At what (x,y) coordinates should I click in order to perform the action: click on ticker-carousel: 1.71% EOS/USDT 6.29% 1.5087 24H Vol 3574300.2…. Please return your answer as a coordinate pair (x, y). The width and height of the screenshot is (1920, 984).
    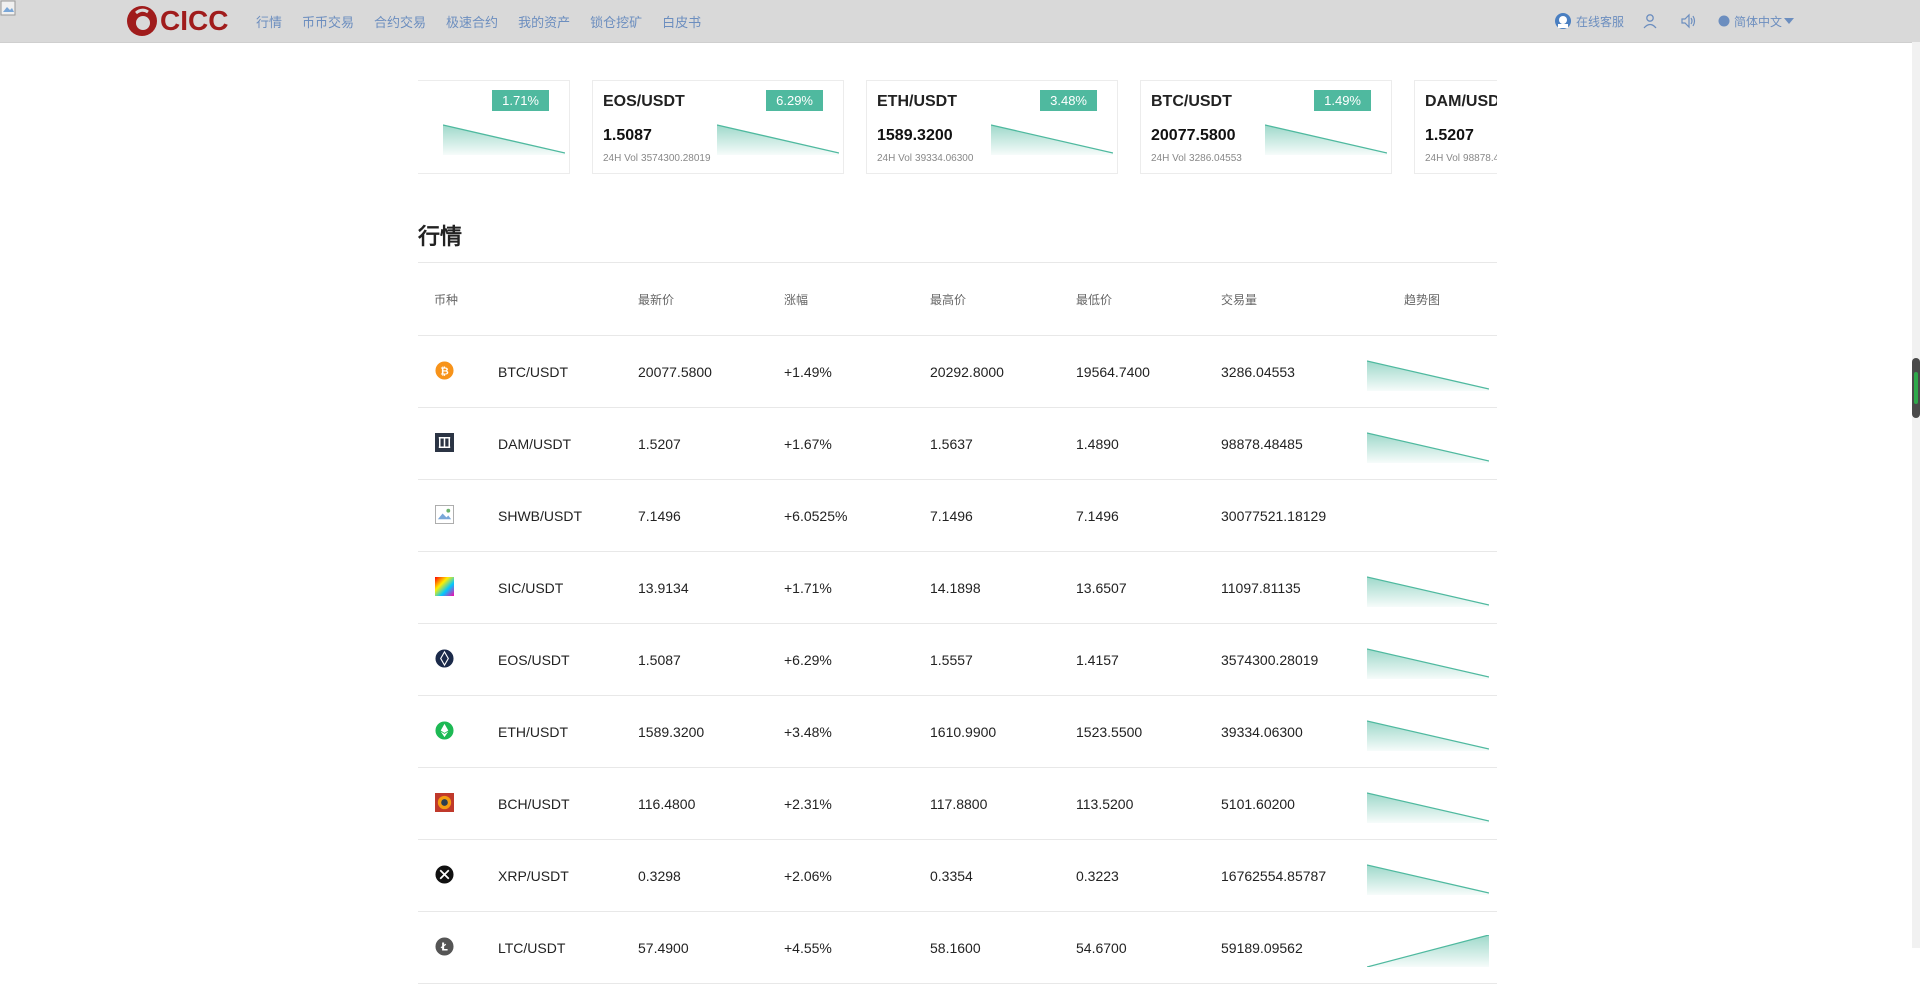
    Looking at the image, I should click on (957, 129).